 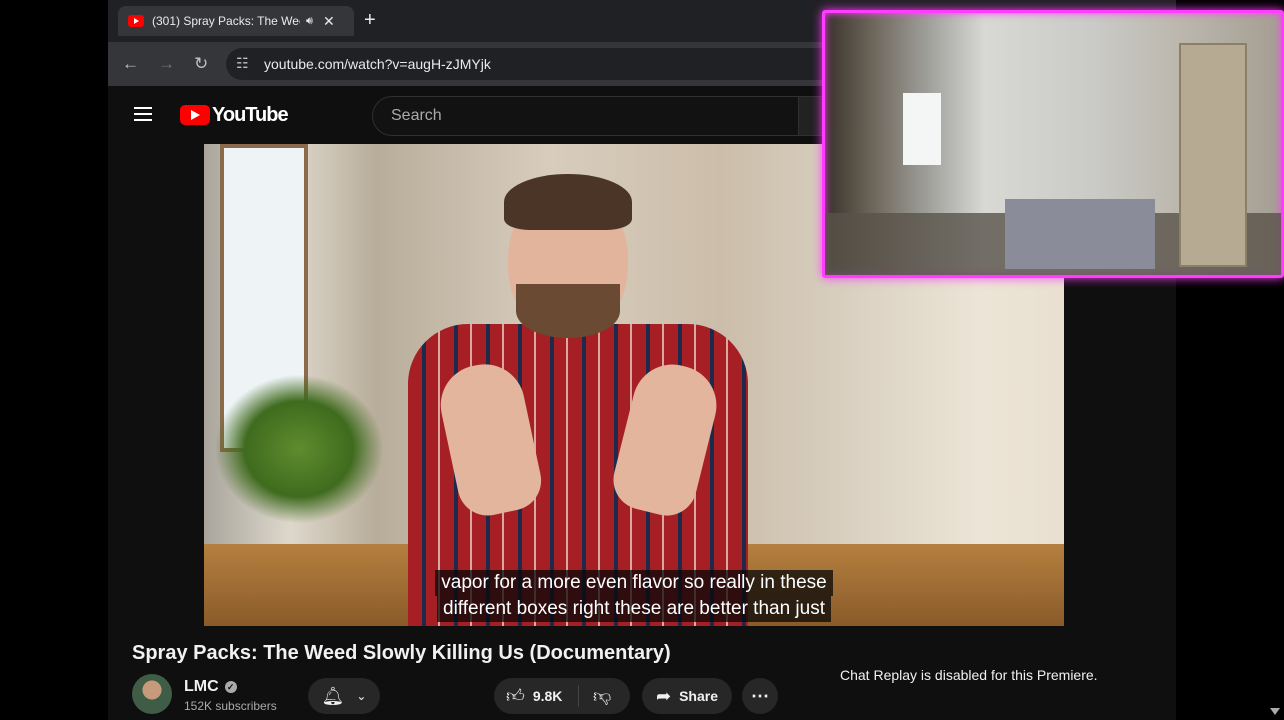 What do you see at coordinates (1275, 711) in the screenshot?
I see `scroll-down-arrow-icon` at bounding box center [1275, 711].